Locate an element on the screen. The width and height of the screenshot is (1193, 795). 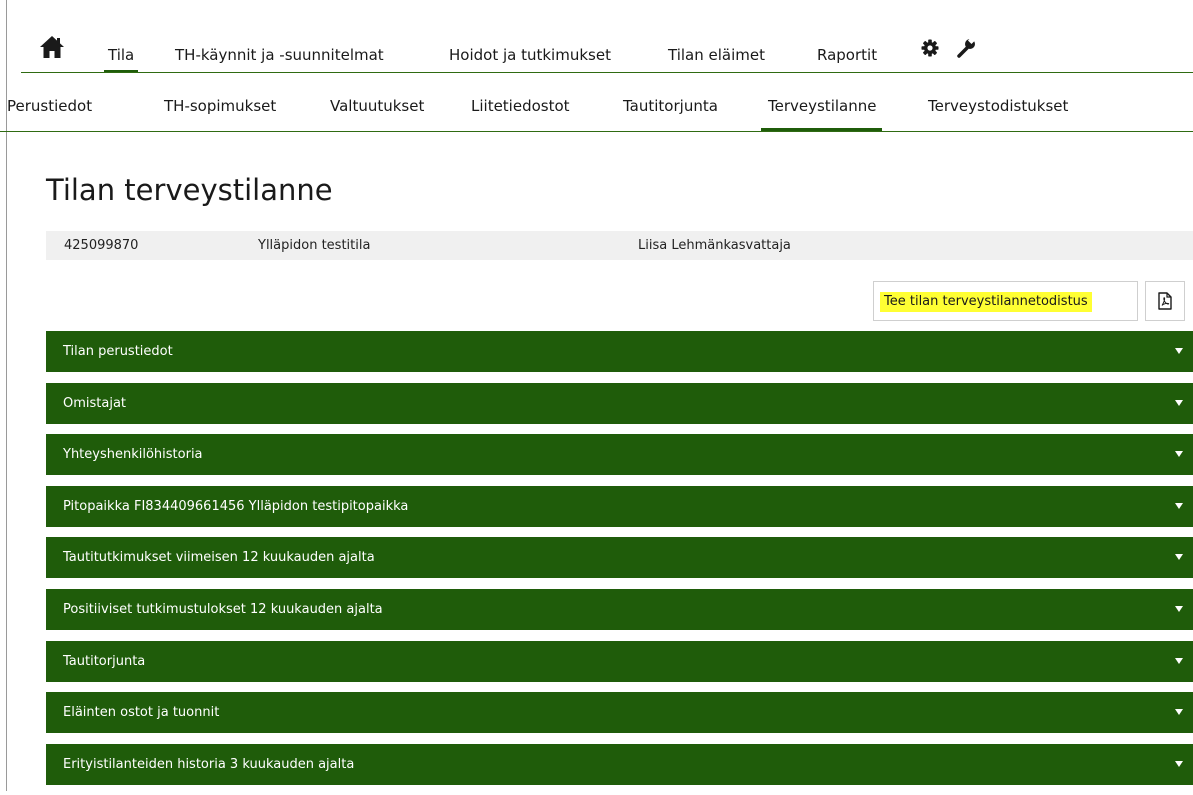
farm-id: 425099870 is located at coordinates (101, 245).